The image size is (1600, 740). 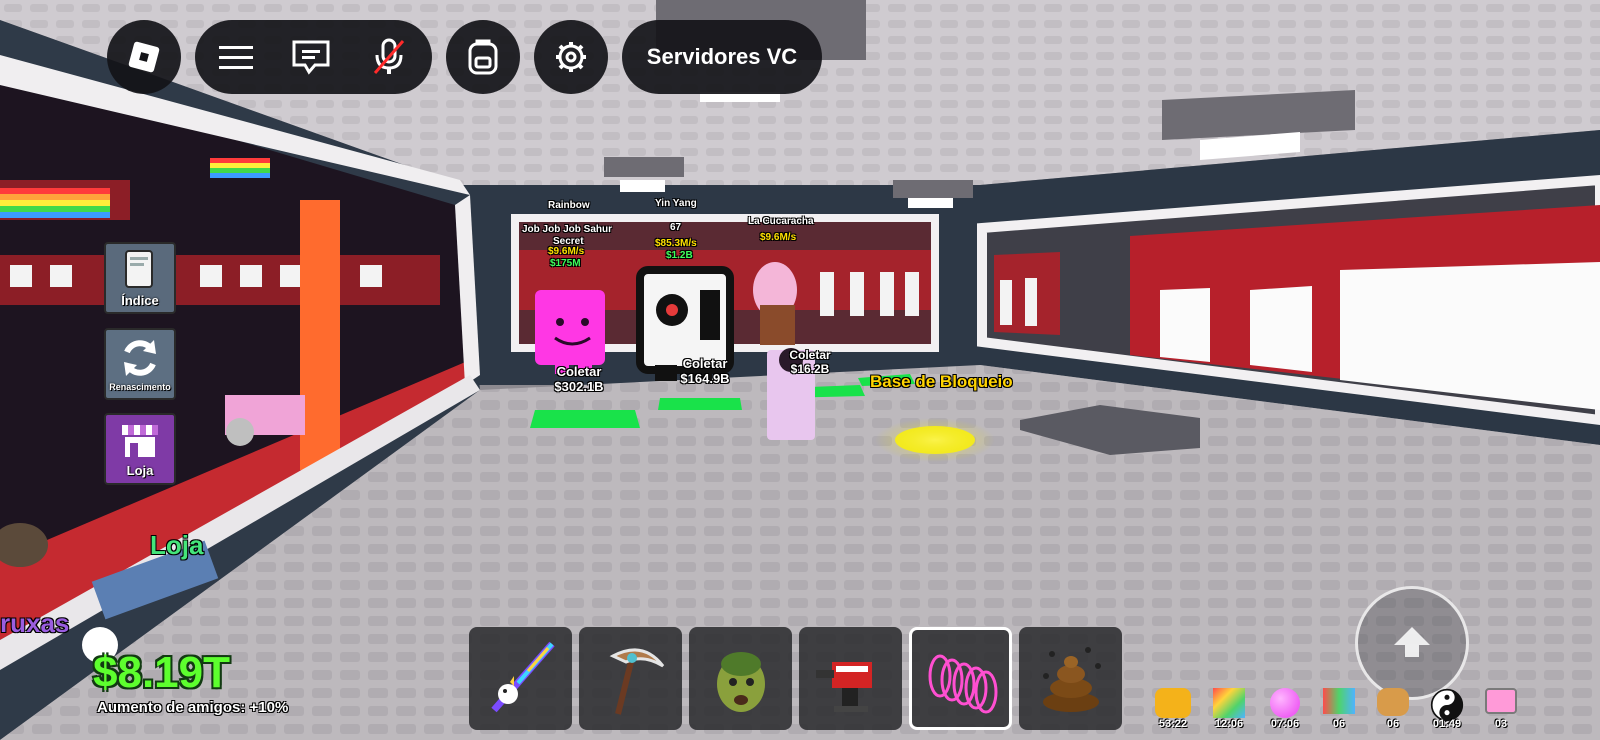 I want to click on hamburger-icon, so click(x=235, y=57).